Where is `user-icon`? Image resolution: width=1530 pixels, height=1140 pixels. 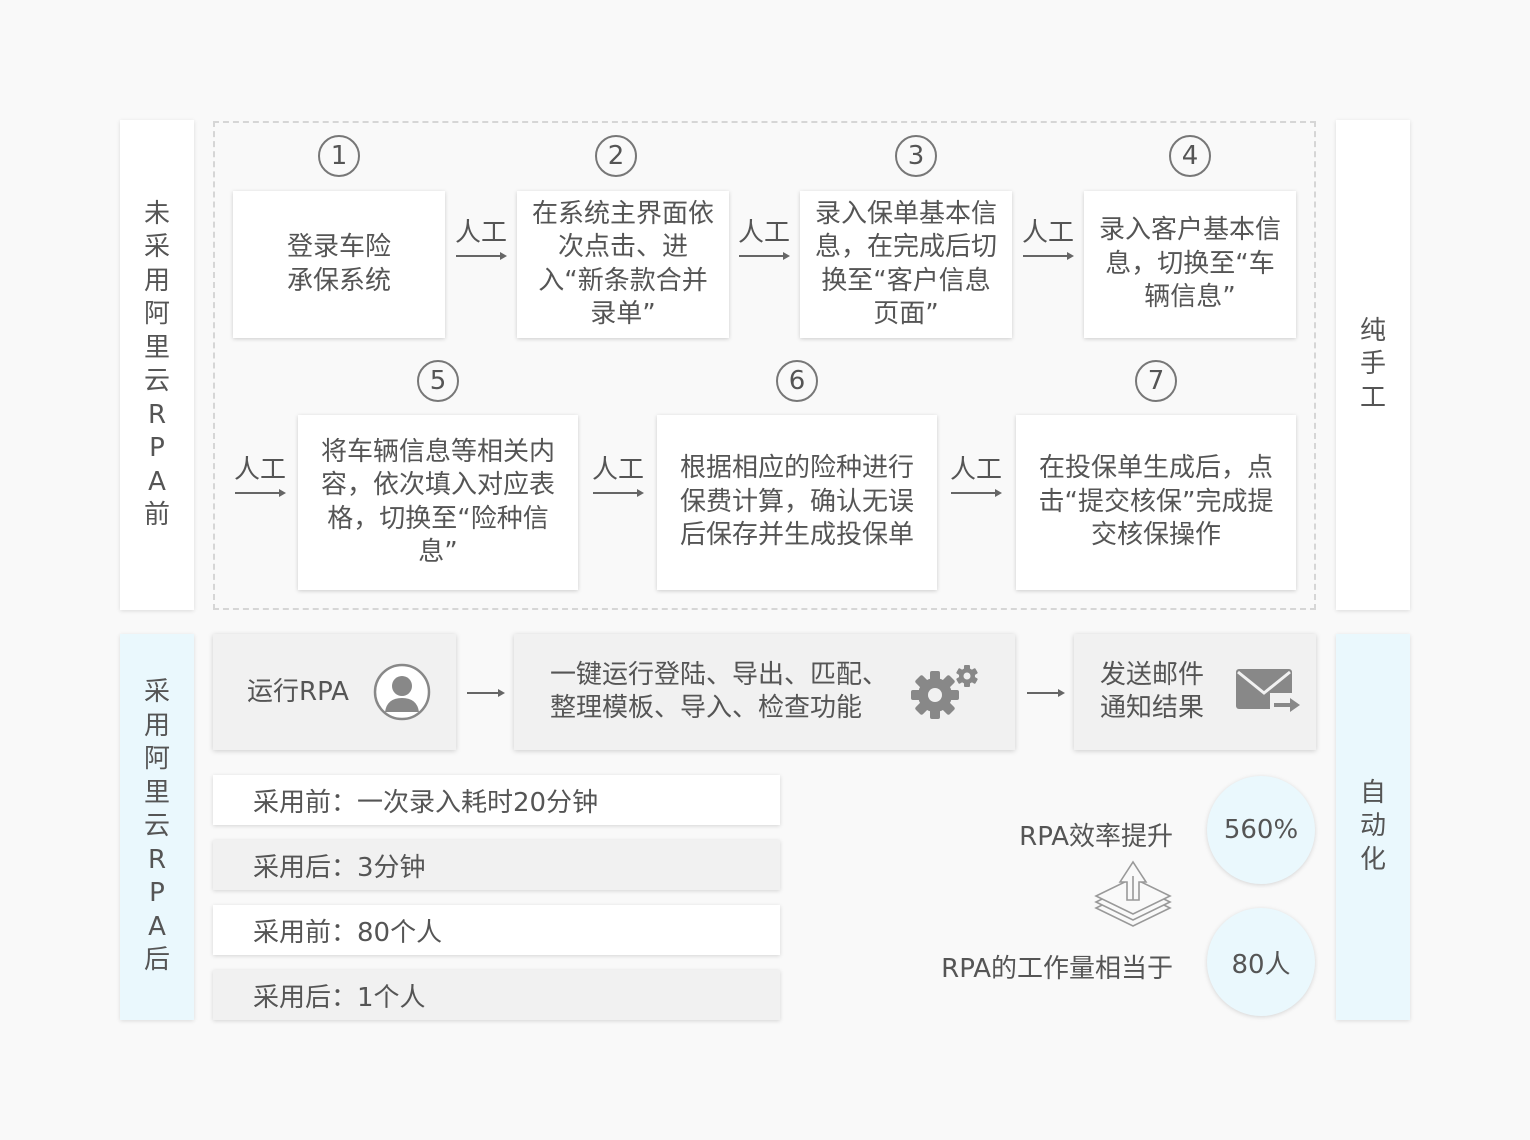 user-icon is located at coordinates (402, 692).